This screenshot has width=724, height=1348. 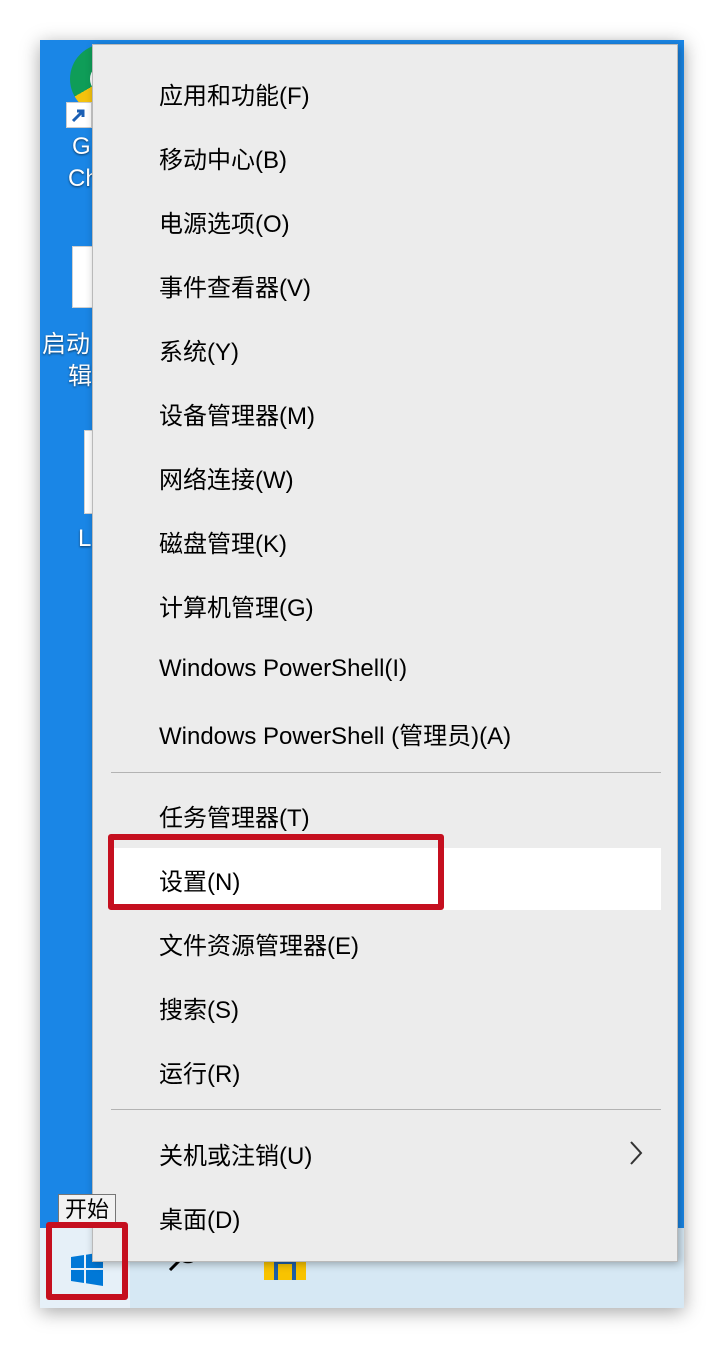 I want to click on menu-item-label: 应用和功能(F), so click(x=234, y=96).